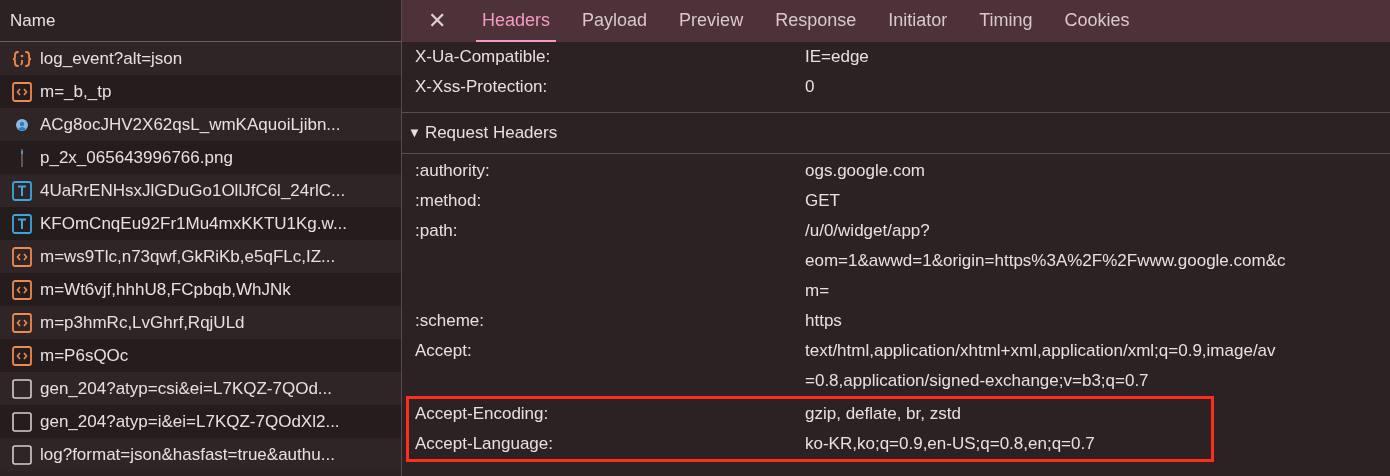  Describe the element at coordinates (816, 21) in the screenshot. I see `tab: Response` at that location.